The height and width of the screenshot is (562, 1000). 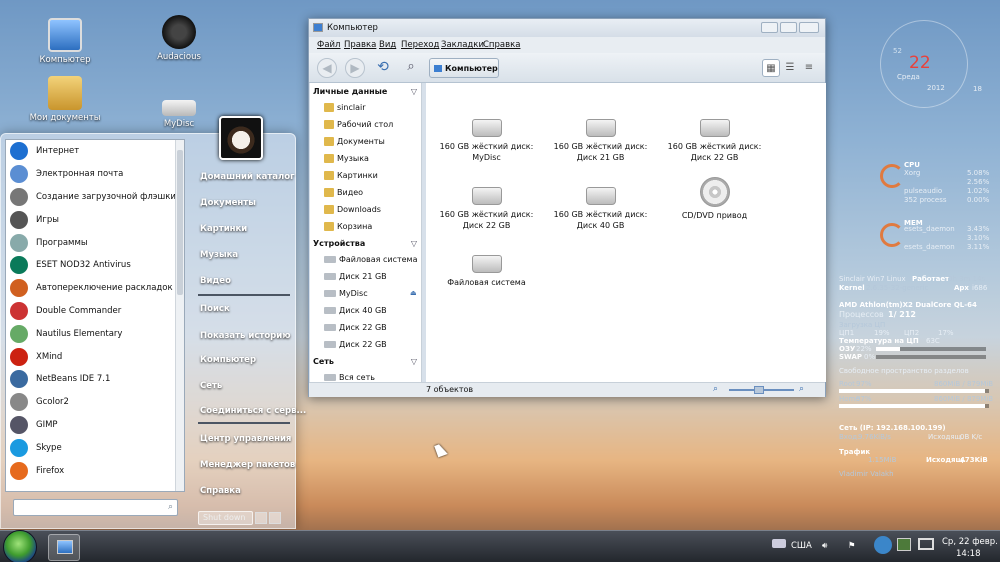 I want to click on sidebar-item: Диск 40 GB, so click(x=355, y=310).